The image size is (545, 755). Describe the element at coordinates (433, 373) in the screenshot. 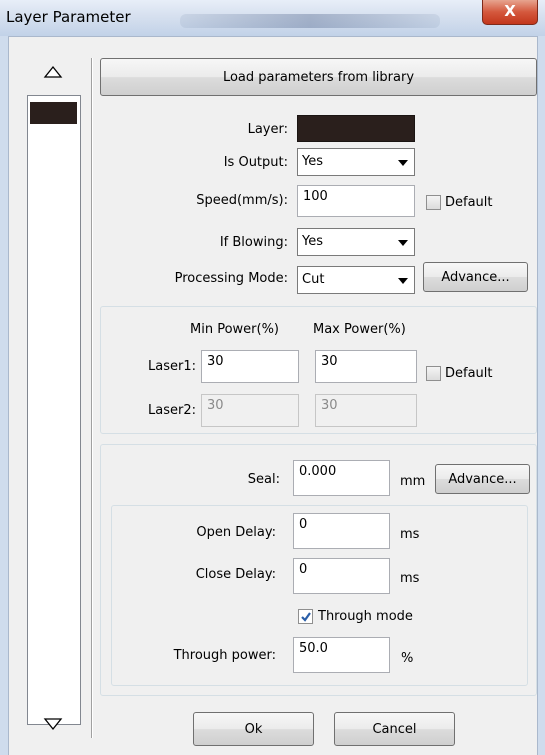

I see `power-default-checkbox` at that location.